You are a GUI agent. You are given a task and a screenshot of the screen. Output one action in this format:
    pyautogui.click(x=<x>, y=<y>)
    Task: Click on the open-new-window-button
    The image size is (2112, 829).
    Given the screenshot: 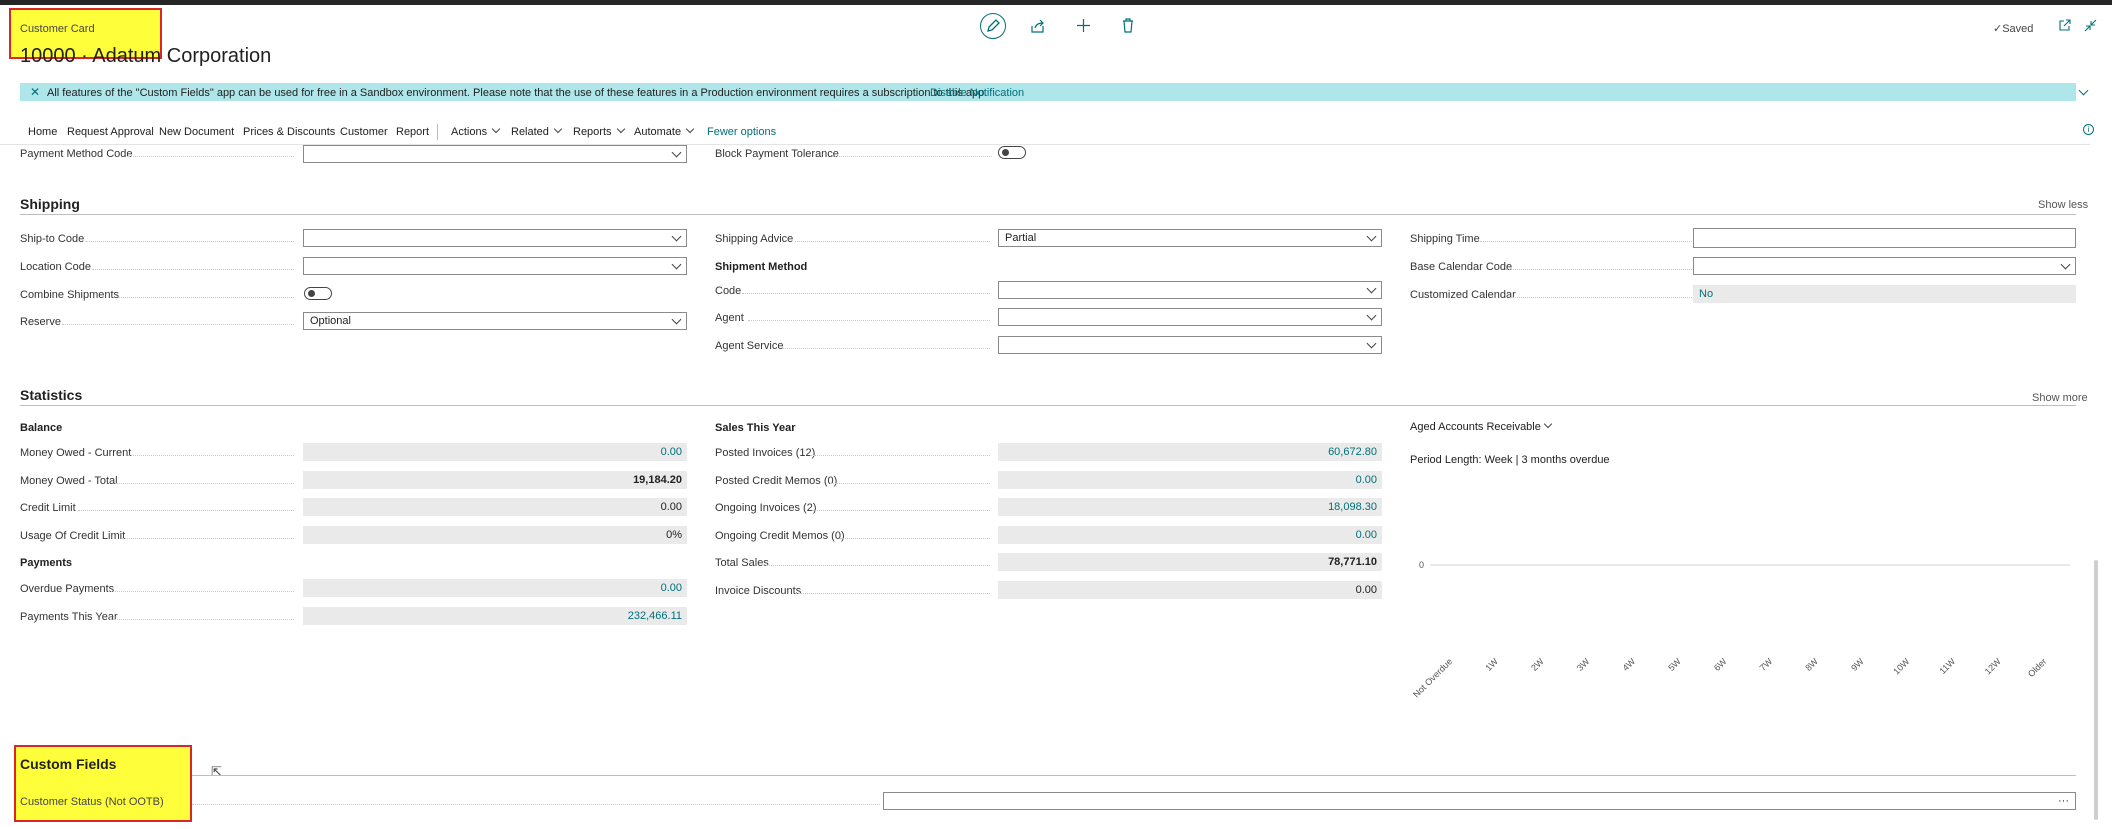 What is the action you would take?
    pyautogui.click(x=2064, y=28)
    